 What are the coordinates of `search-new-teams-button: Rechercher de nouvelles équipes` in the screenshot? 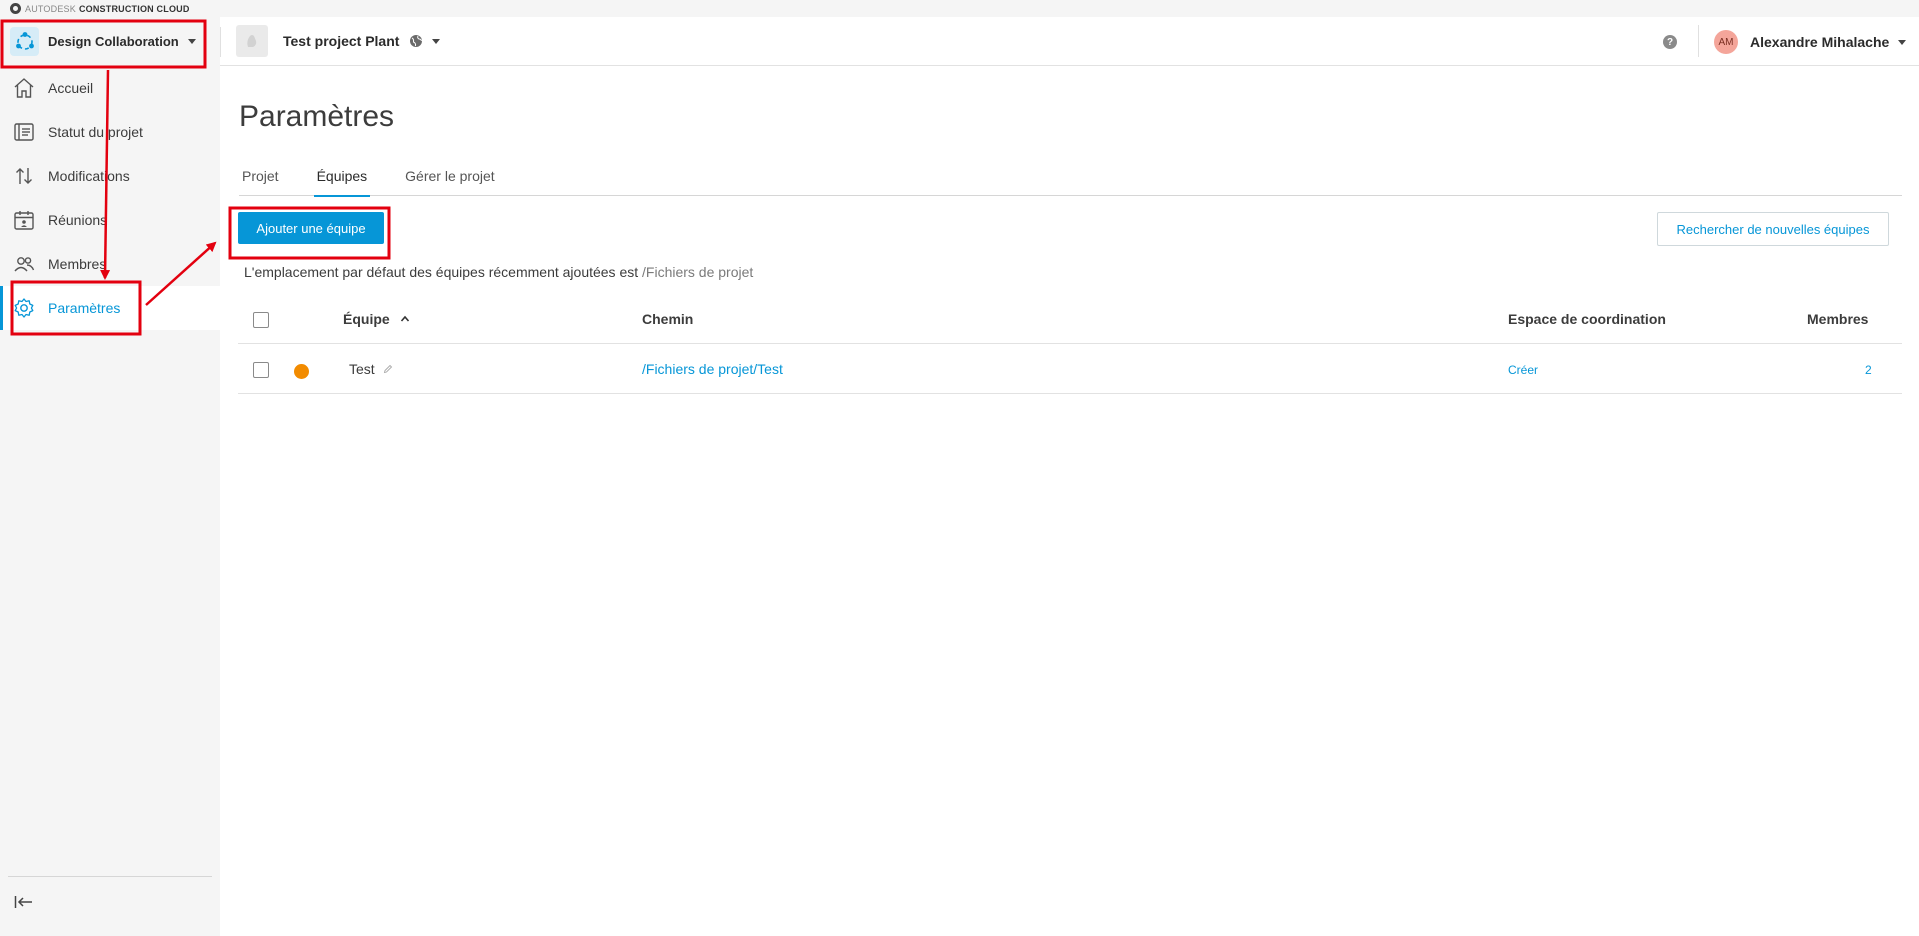 It's located at (1773, 229).